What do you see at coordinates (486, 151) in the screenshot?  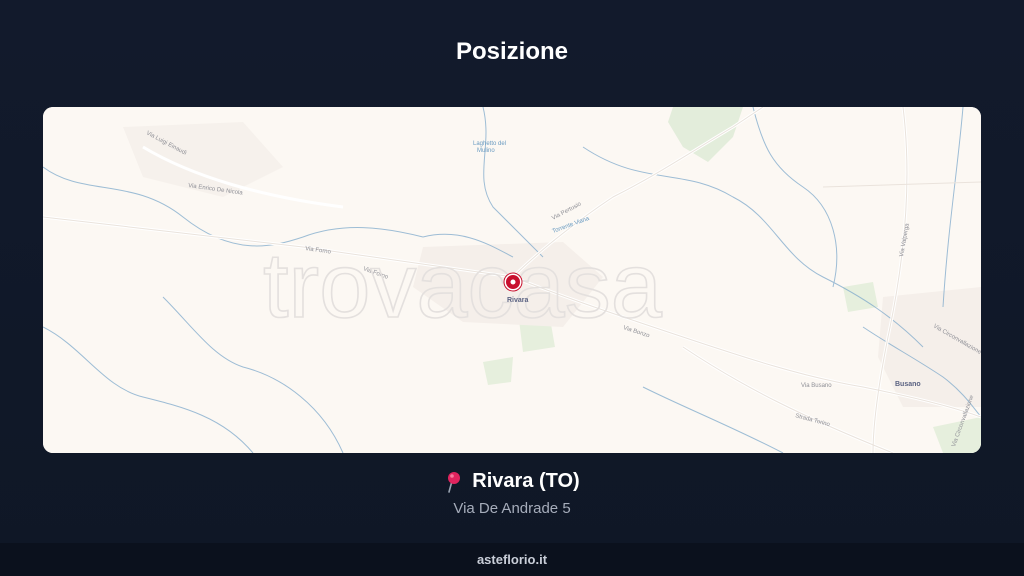 I see `map-label-mulino: Mulino` at bounding box center [486, 151].